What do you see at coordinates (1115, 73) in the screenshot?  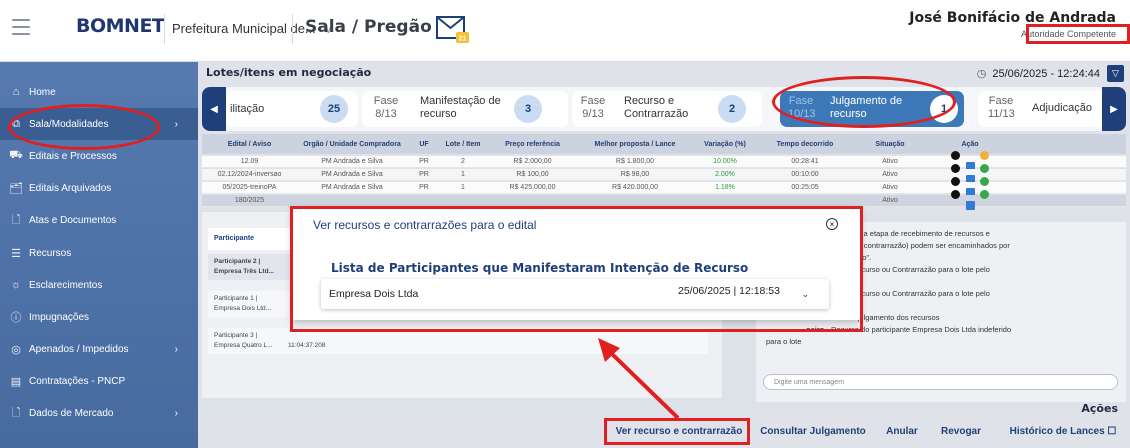 I see `filter-icon: ▽` at bounding box center [1115, 73].